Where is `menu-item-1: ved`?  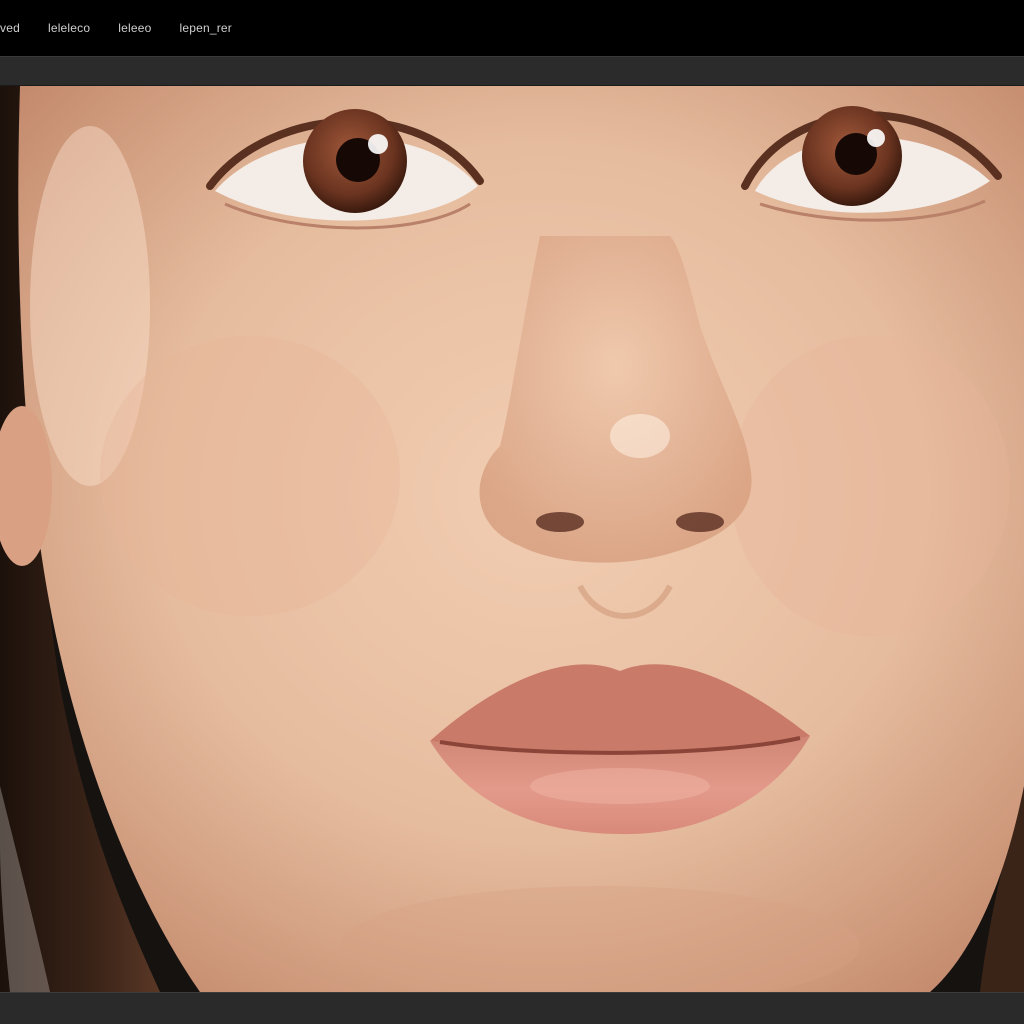 menu-item-1: ved is located at coordinates (17, 28).